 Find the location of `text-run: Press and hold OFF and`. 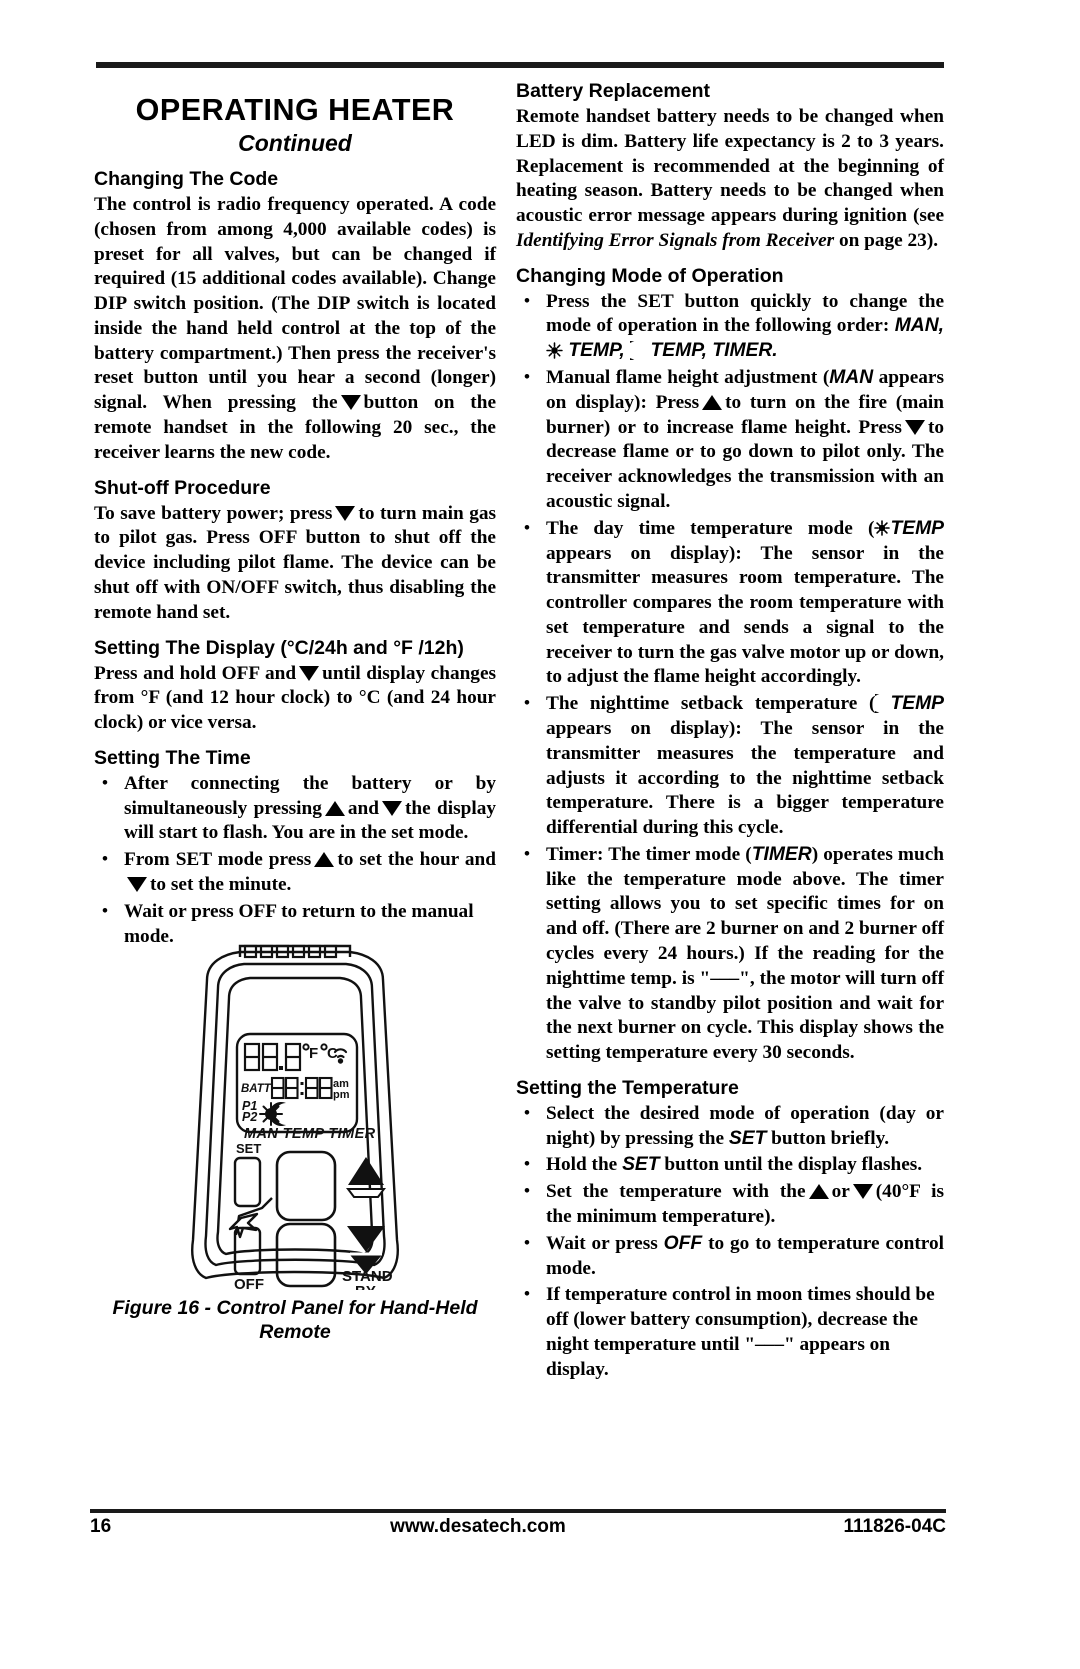

text-run: Press and hold OFF and is located at coordinates (195, 673).